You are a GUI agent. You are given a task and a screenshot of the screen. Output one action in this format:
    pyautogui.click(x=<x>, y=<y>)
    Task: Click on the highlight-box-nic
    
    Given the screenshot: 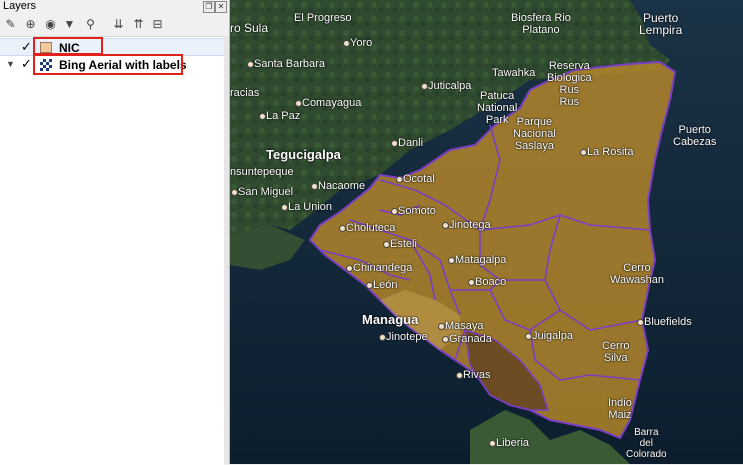 What is the action you would take?
    pyautogui.click(x=68, y=46)
    